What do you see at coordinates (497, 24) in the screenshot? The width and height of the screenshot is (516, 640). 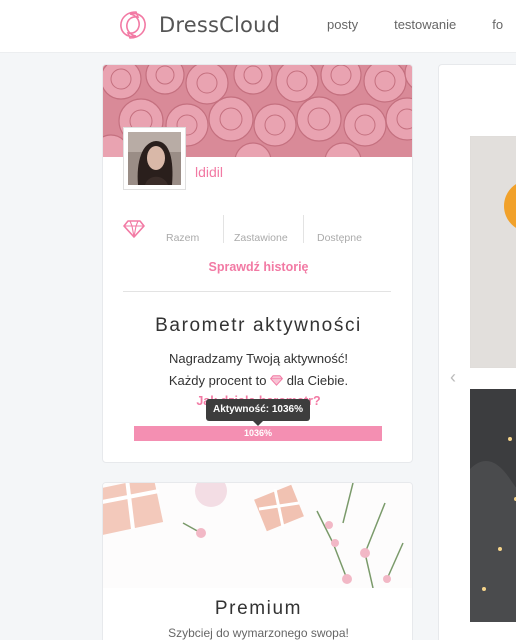 I see `nav-item-fo: fo` at bounding box center [497, 24].